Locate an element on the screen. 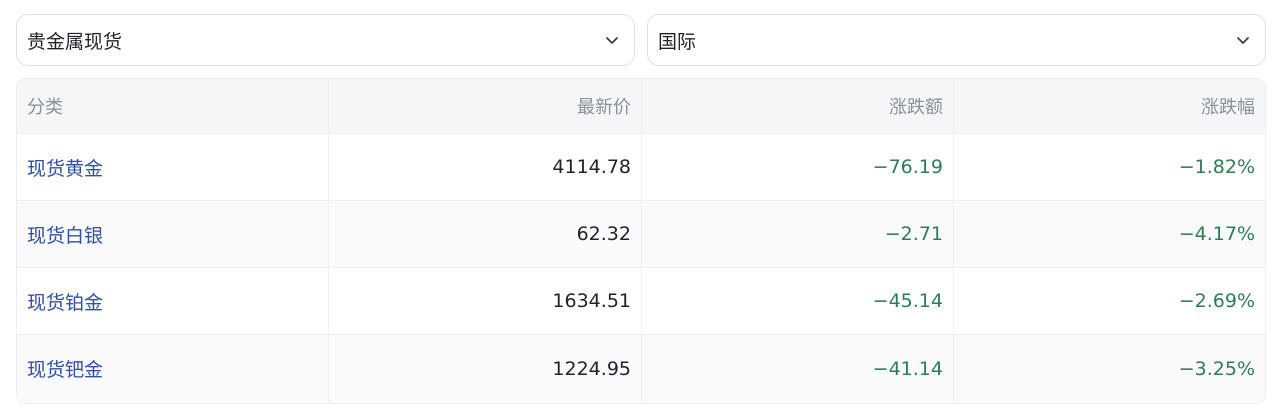 The height and width of the screenshot is (416, 1280). change-value: −2.71 is located at coordinates (798, 234).